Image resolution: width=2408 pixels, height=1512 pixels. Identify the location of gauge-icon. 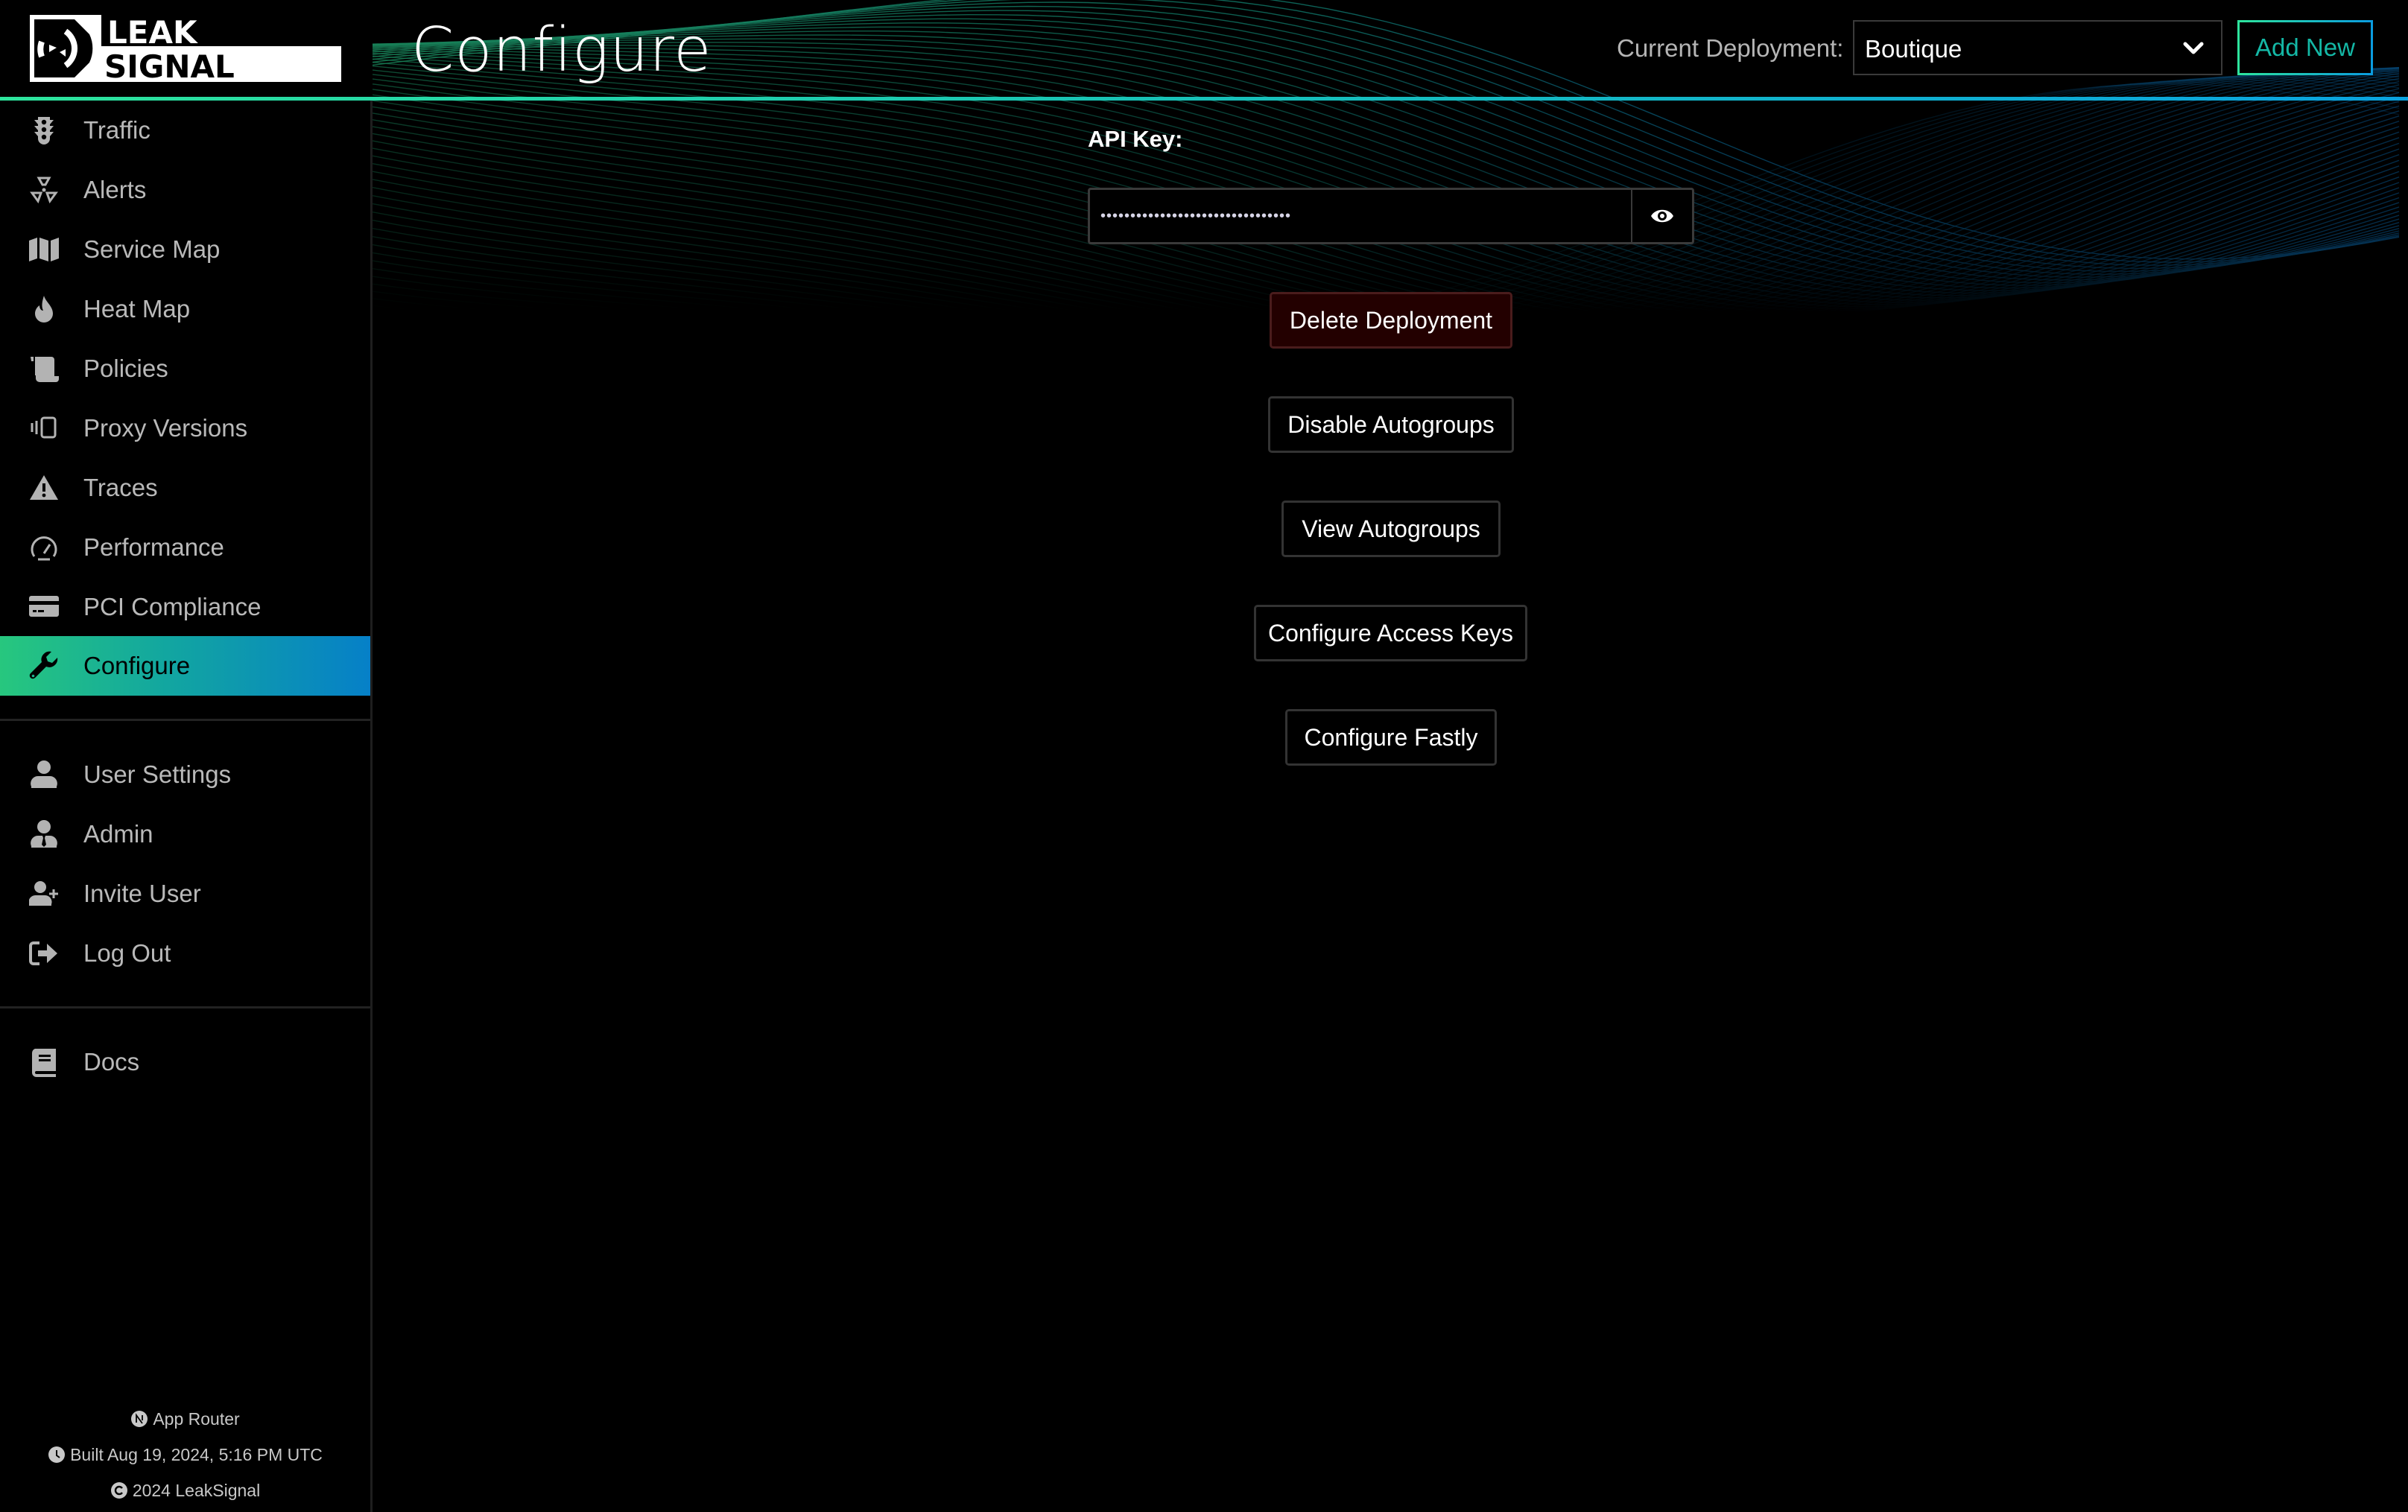
(44, 547).